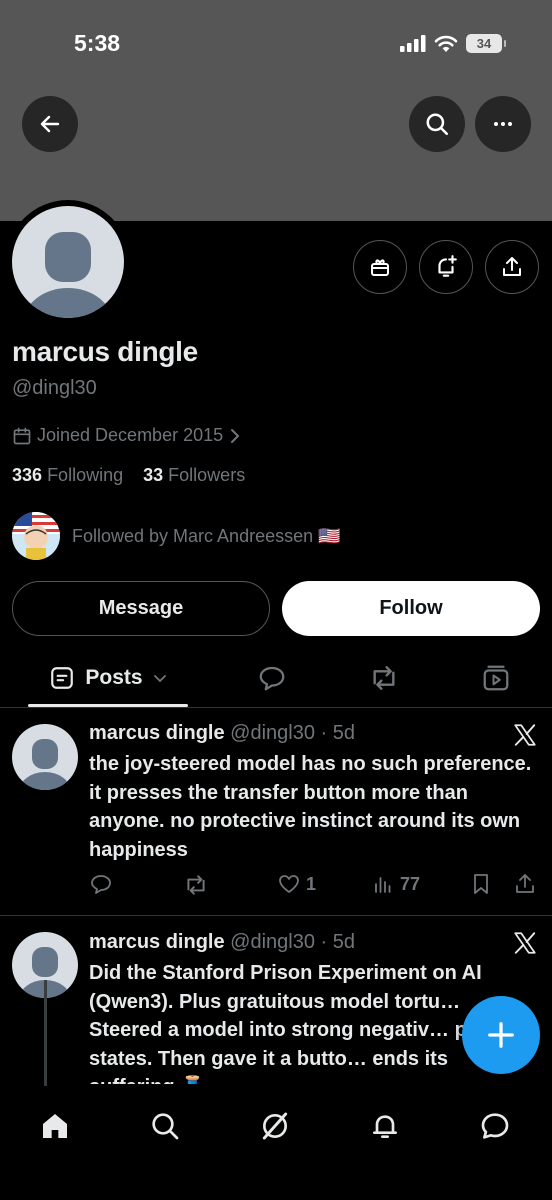  What do you see at coordinates (395, 884) in the screenshot?
I see `views-button: 77` at bounding box center [395, 884].